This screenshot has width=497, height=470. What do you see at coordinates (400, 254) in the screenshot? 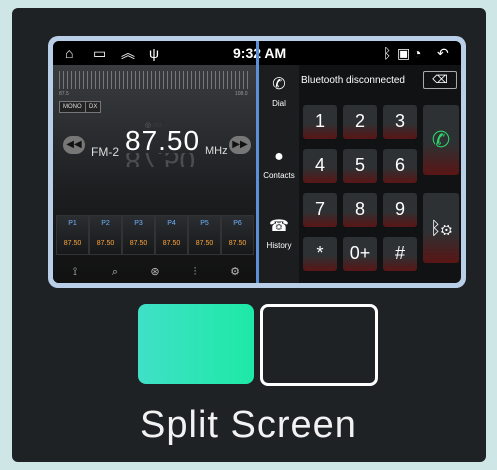
I see `dial-key: #` at bounding box center [400, 254].